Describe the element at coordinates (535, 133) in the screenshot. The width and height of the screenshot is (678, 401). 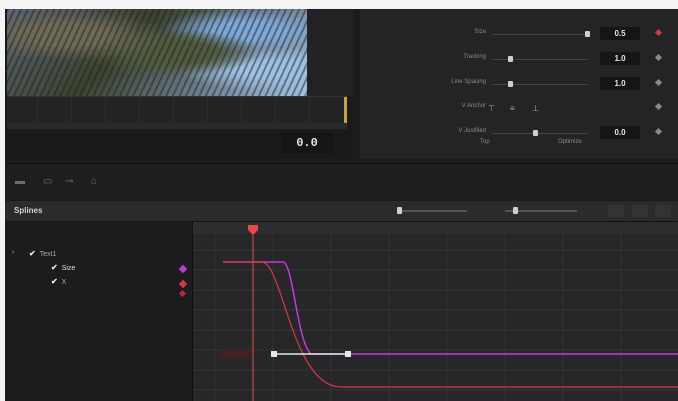
I see `v-justified-slider-knob` at that location.